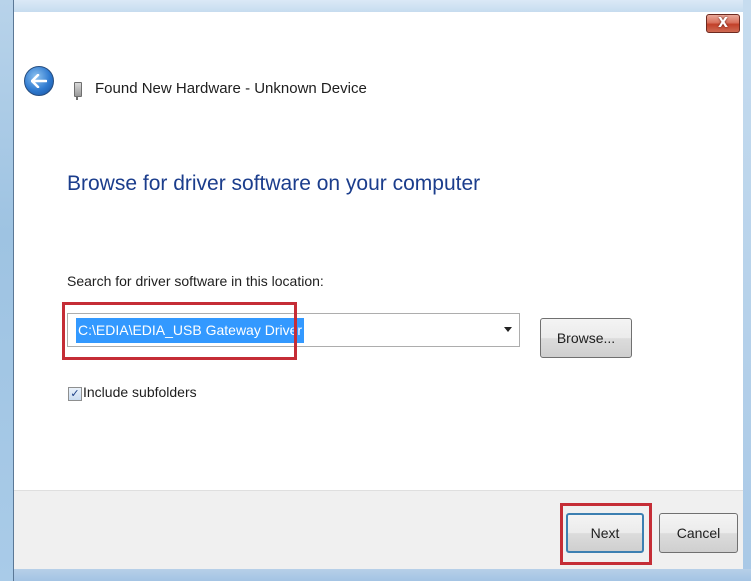 The width and height of the screenshot is (751, 581). Describe the element at coordinates (382, 6) in the screenshot. I see `window-frame-top` at that location.